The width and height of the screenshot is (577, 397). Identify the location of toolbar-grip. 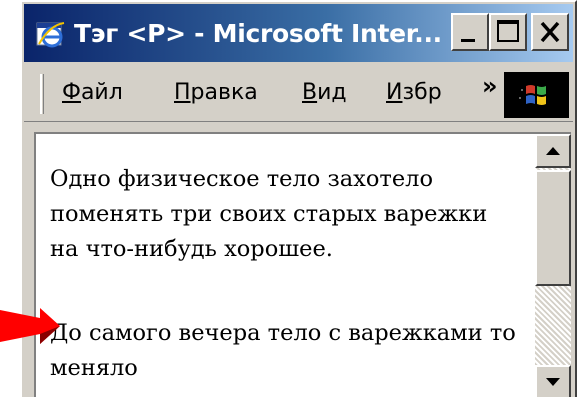
(42, 94).